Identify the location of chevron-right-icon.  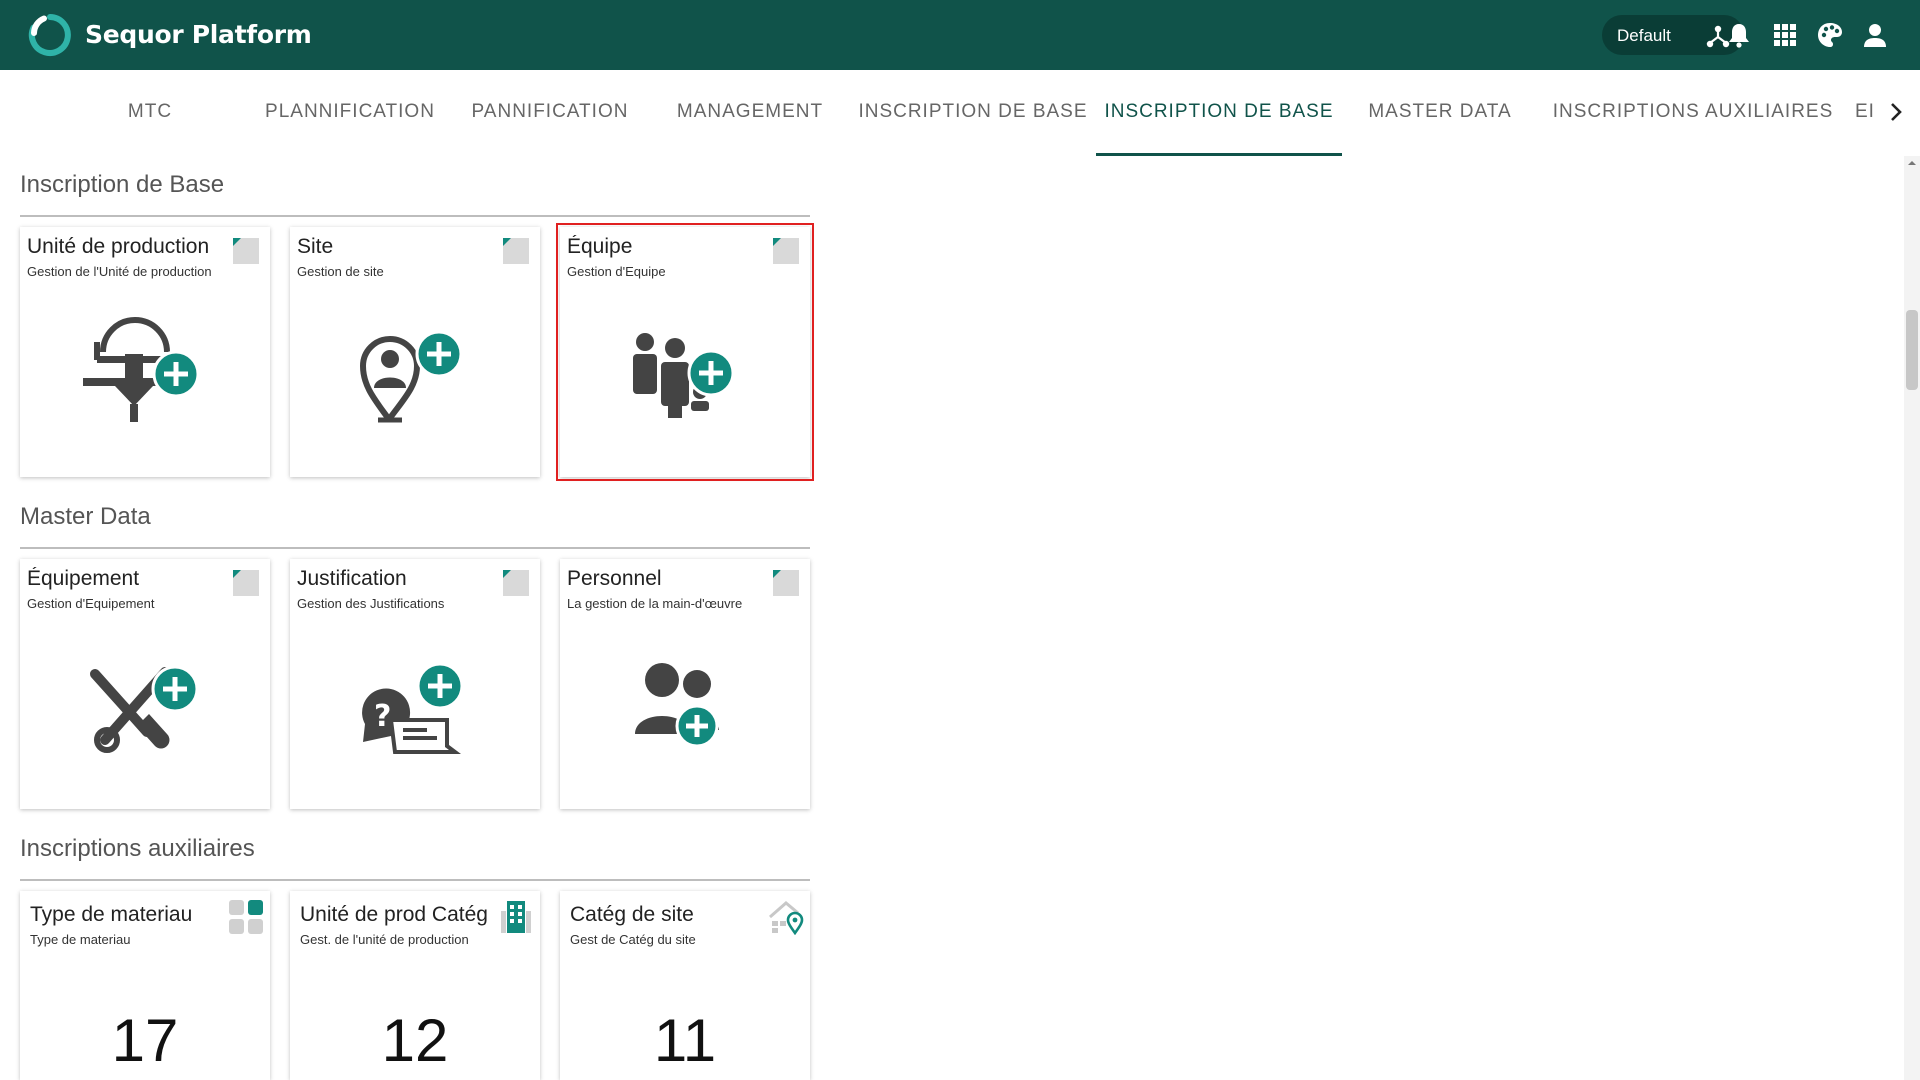
(1896, 112).